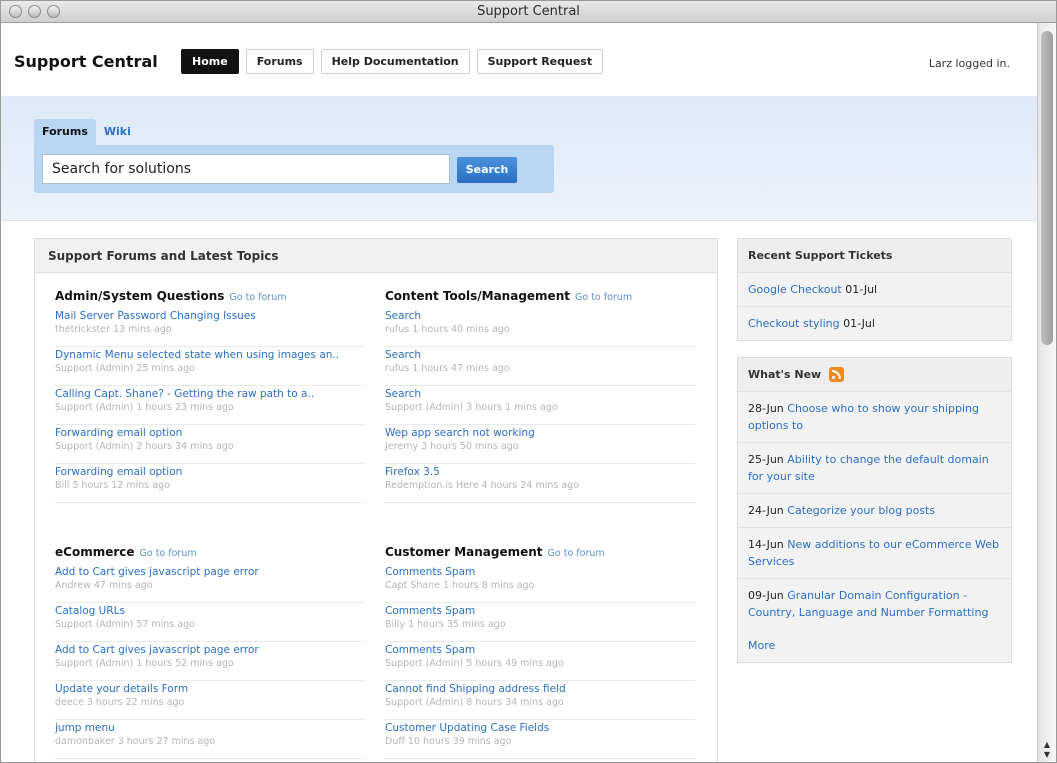 The width and height of the screenshot is (1057, 763). Describe the element at coordinates (246, 169) in the screenshot. I see `search-input: Search for solutions` at that location.